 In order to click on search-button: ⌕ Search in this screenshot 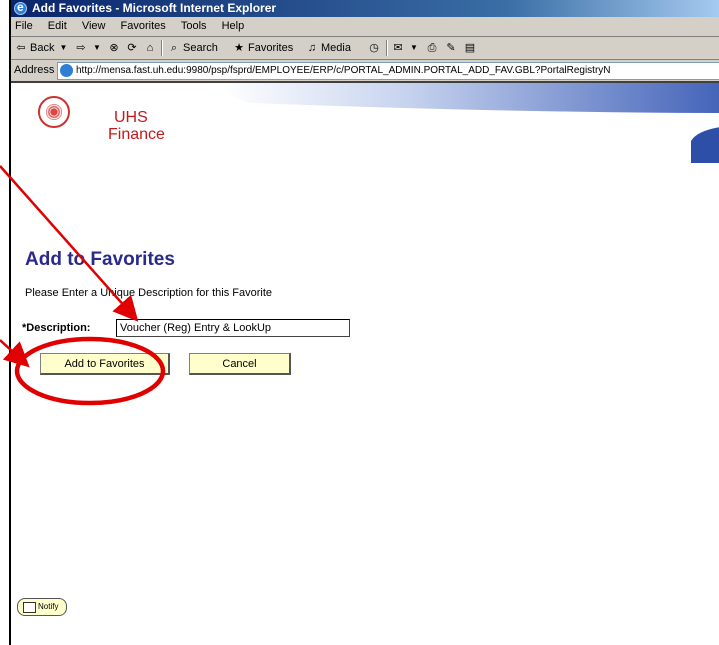, I will do `click(192, 48)`.